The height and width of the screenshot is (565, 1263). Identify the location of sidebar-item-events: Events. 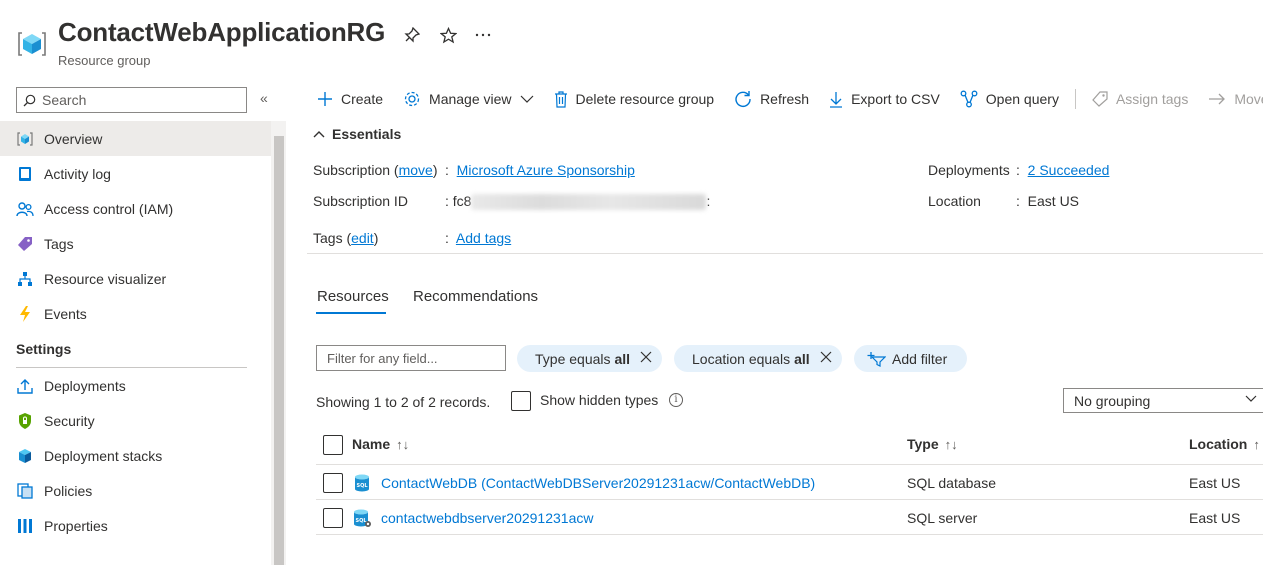
(135, 313).